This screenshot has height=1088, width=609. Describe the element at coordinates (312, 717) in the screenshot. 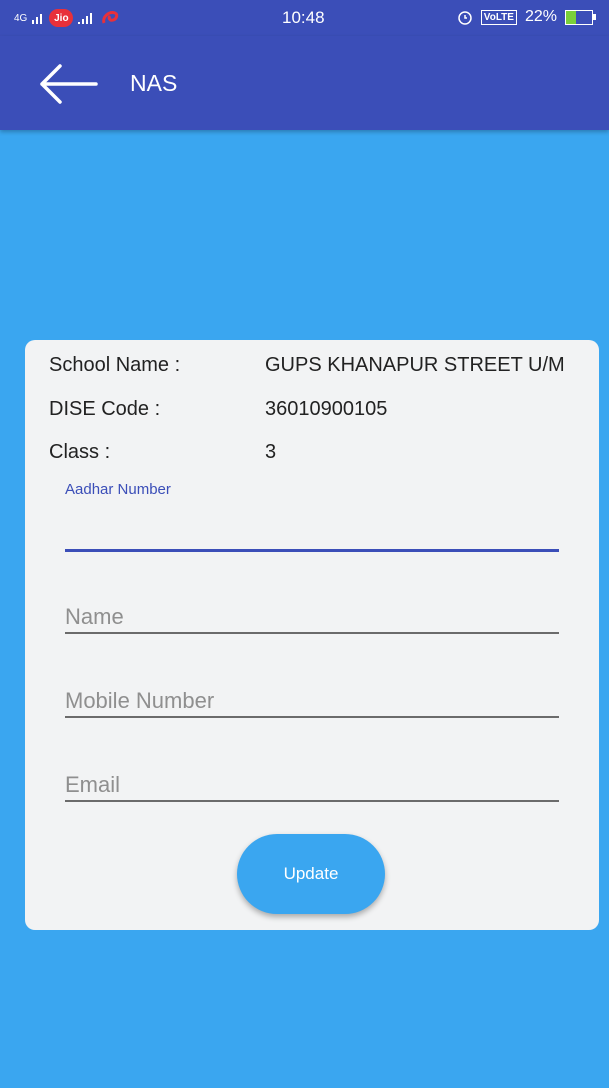

I see `mobile-underline` at that location.